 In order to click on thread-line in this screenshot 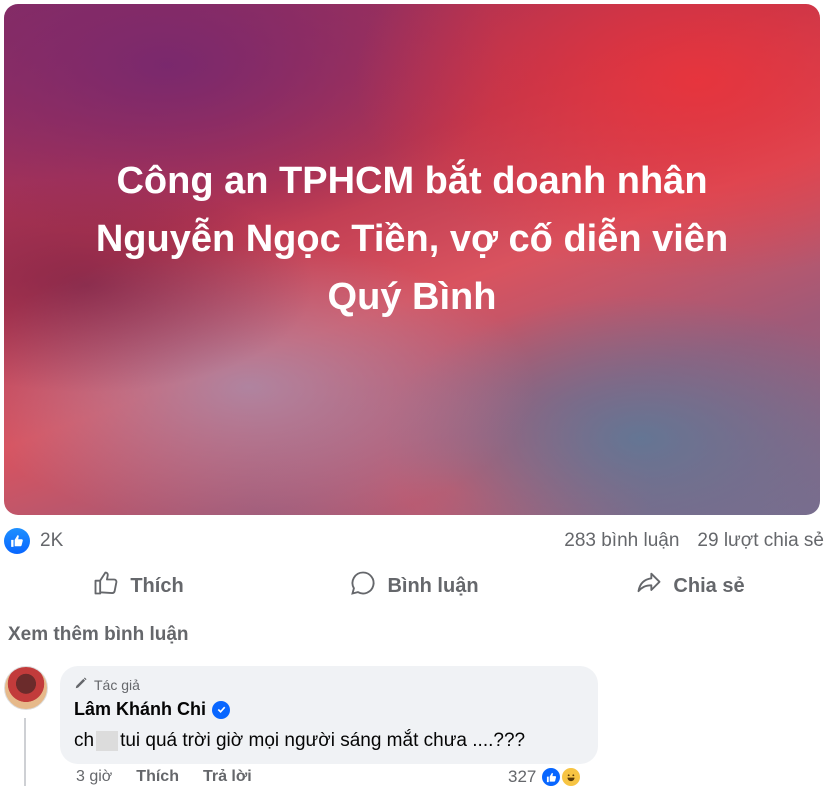, I will do `click(25, 752)`.